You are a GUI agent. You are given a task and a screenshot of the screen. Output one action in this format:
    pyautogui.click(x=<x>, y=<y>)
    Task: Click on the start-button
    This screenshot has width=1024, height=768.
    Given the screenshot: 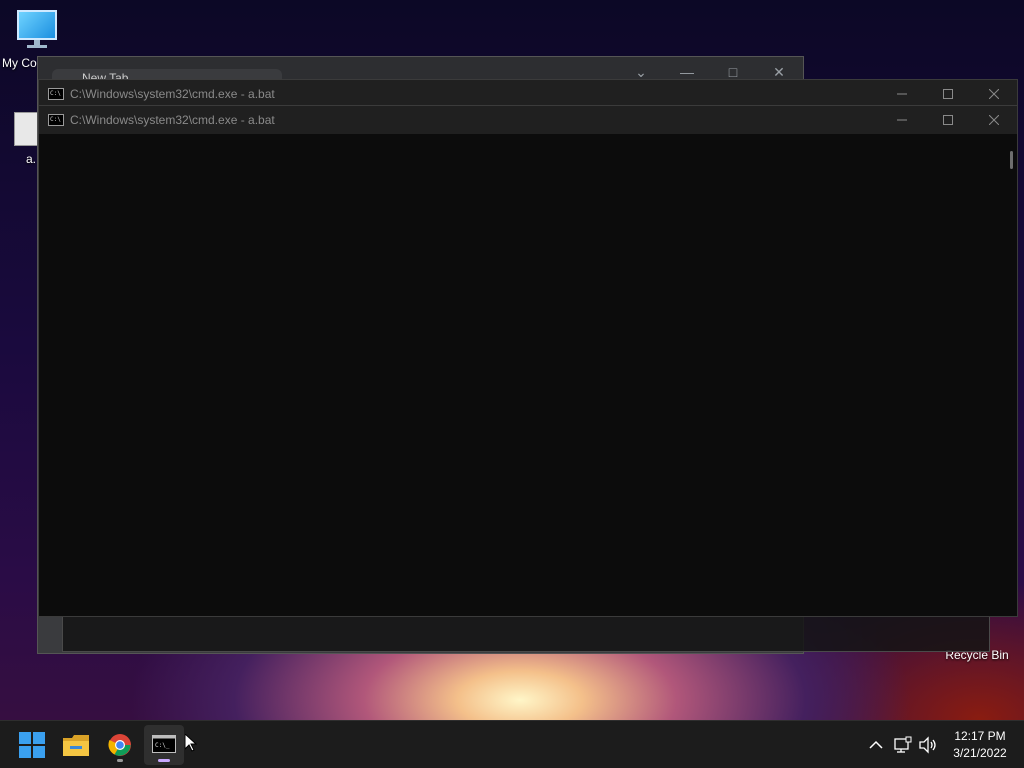 What is the action you would take?
    pyautogui.click(x=32, y=745)
    